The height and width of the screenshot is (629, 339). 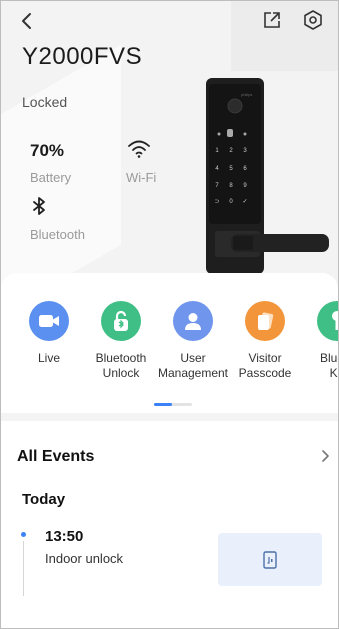 What do you see at coordinates (328, 365) in the screenshot?
I see `action-label: Blueto Ke` at bounding box center [328, 365].